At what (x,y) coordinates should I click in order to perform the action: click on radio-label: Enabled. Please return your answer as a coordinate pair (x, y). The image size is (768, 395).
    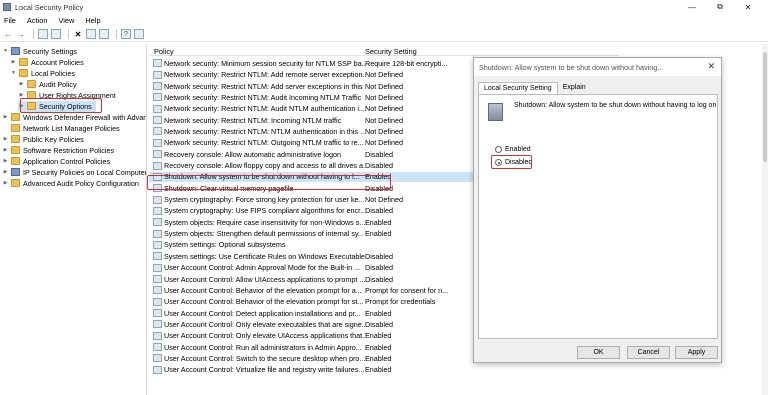
    Looking at the image, I should click on (518, 149).